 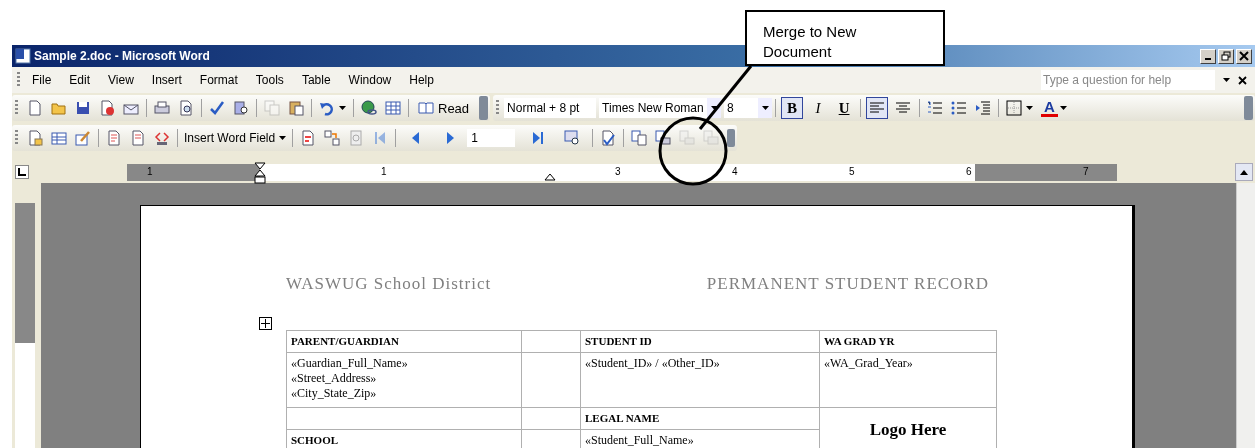 I want to click on find-entry-icon, so click(x=572, y=138).